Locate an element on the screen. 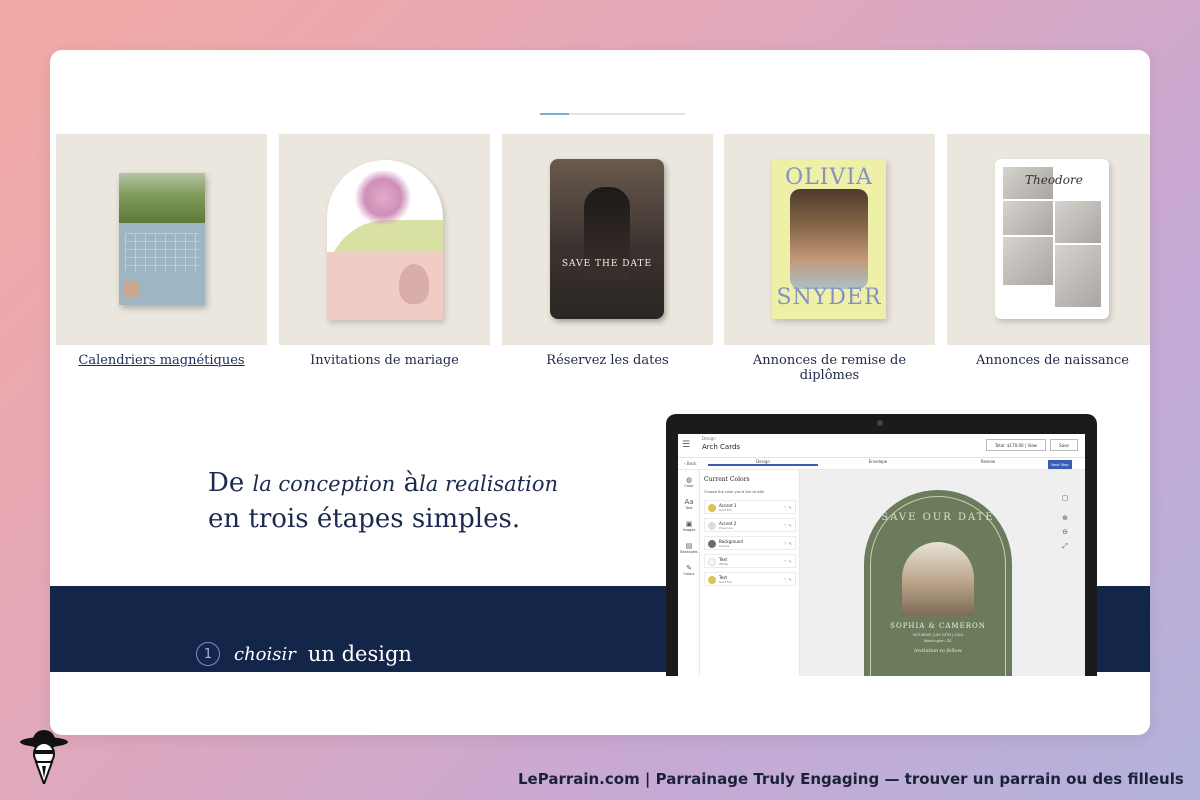  fullscreen-icon: ⤢ is located at coordinates (1065, 546).